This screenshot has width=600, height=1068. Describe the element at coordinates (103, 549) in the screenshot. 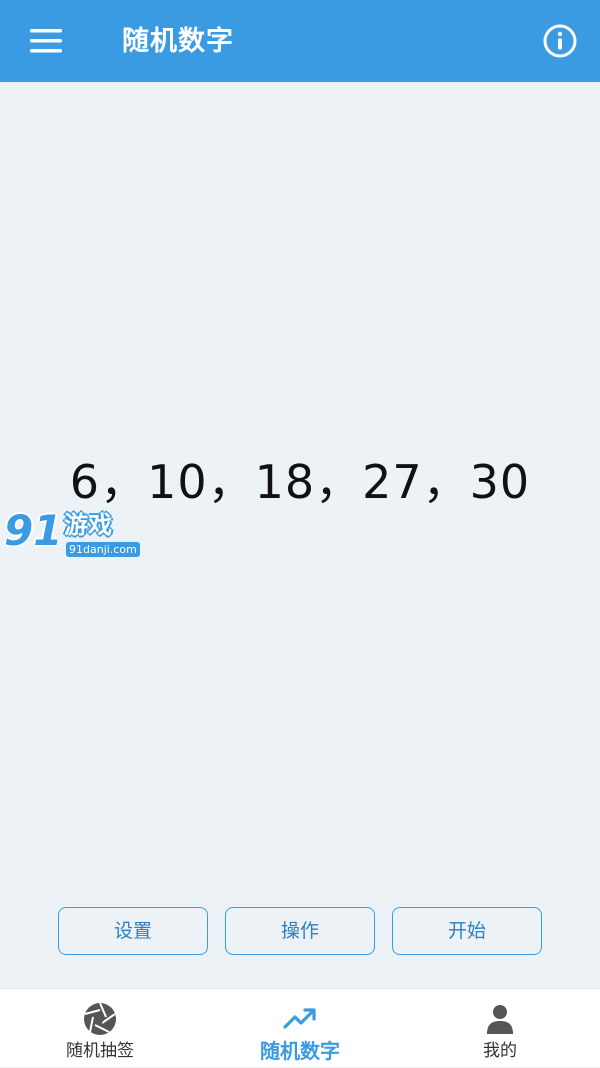

I see `watermark-site: 91danji.com` at that location.